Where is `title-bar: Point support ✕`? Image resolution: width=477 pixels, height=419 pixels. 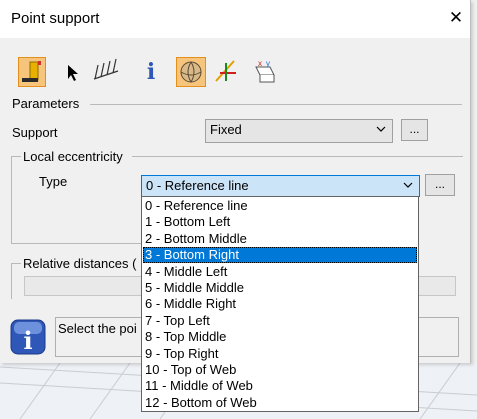
title-bar: Point support ✕ is located at coordinates (235, 19).